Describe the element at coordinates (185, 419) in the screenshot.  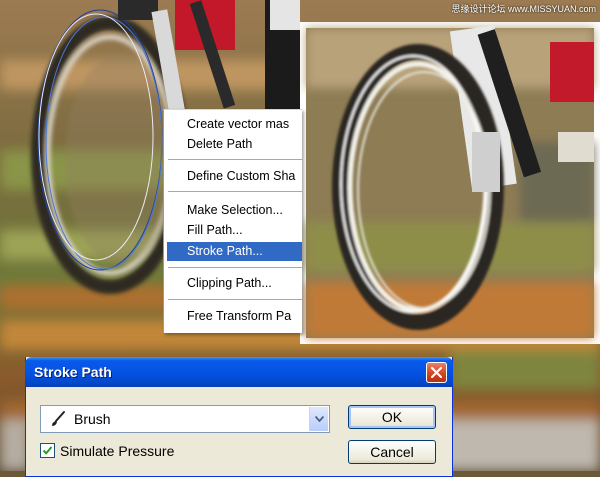
I see `tool-select: Brush` at that location.